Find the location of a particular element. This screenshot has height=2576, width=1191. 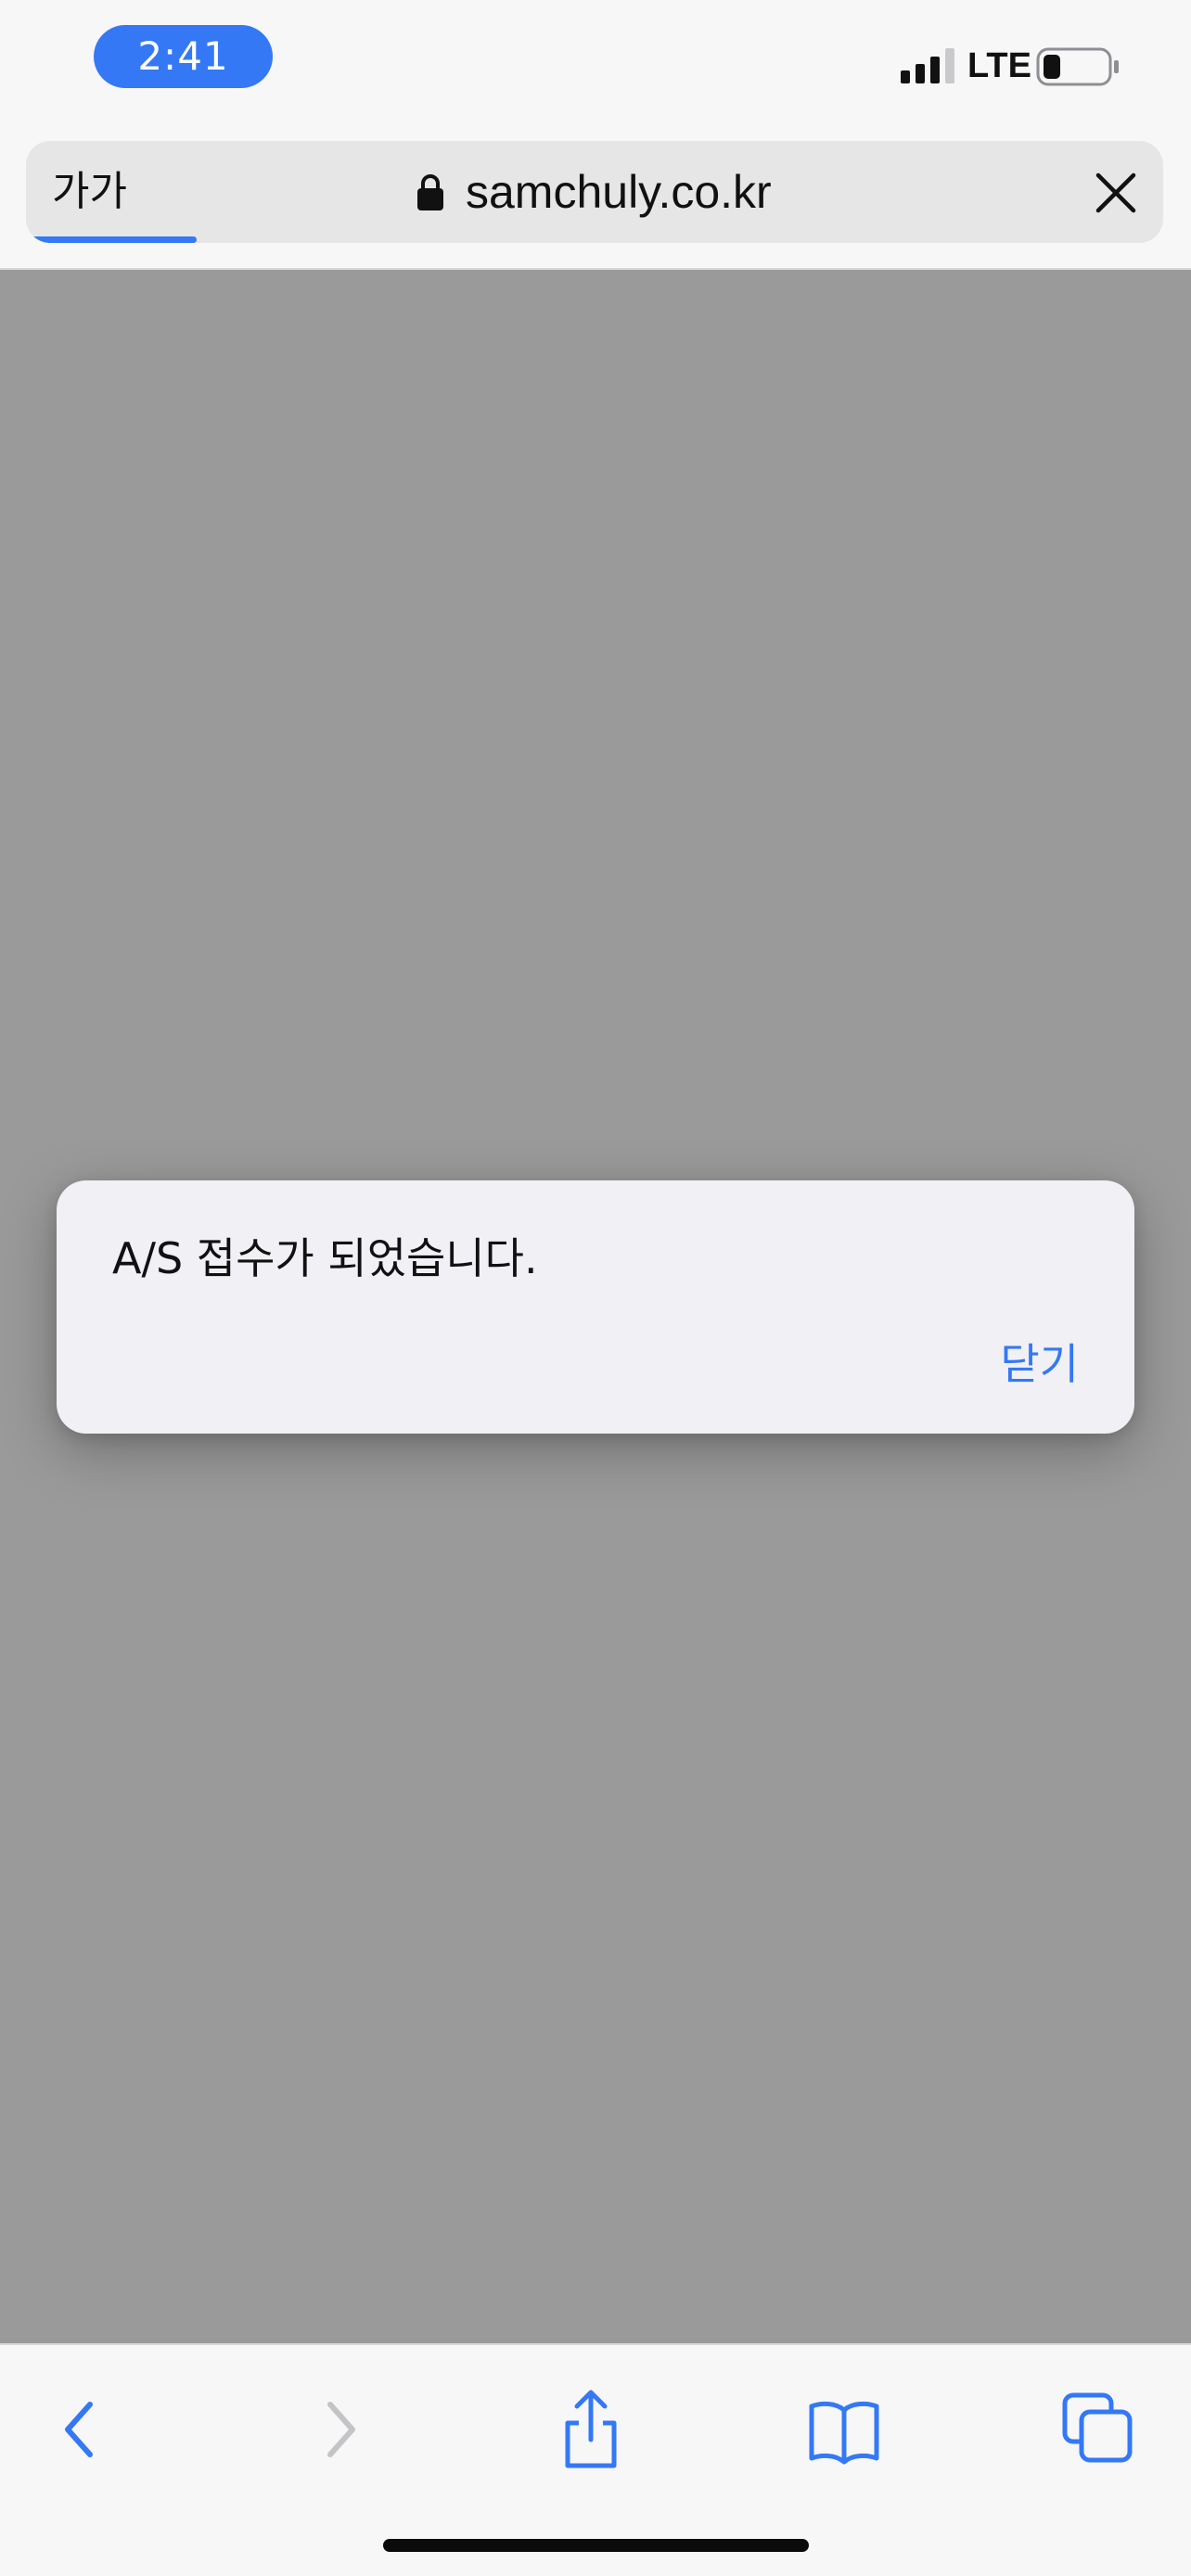

alert-message: A/S 접수가 되었습니다. is located at coordinates (325, 1258).